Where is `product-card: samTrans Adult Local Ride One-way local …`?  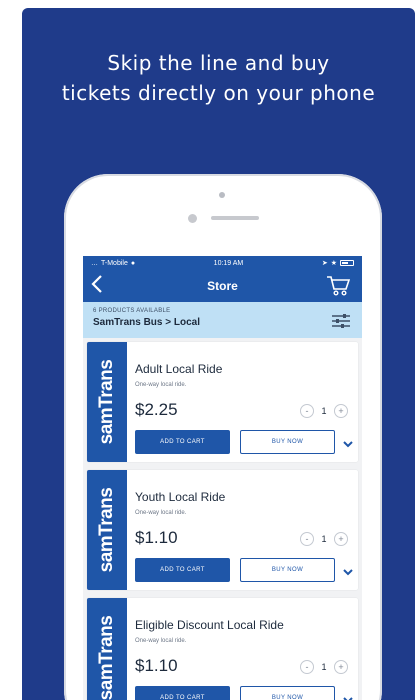
product-card: samTrans Adult Local Ride One-way local … is located at coordinates (222, 402).